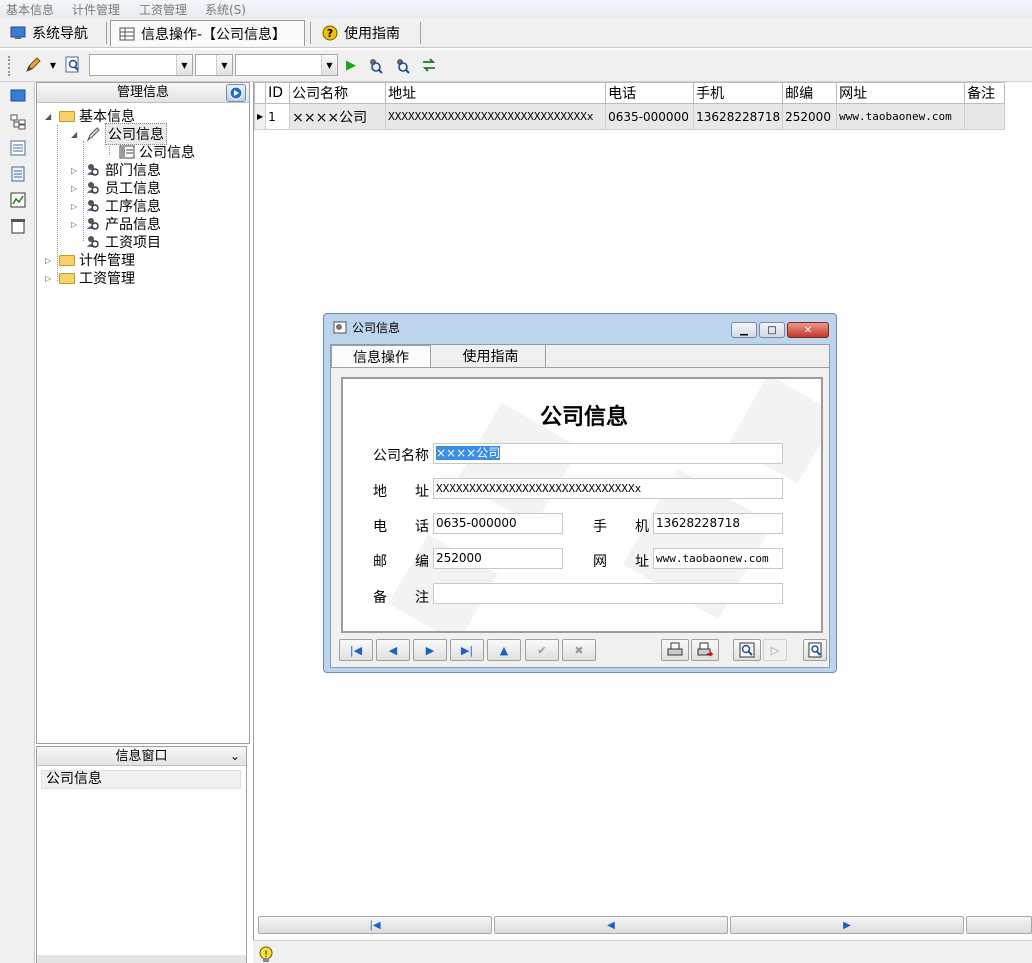 The image size is (1032, 963). I want to click on tab-info-operation: 信息操作-【公司信息】, so click(207, 33).